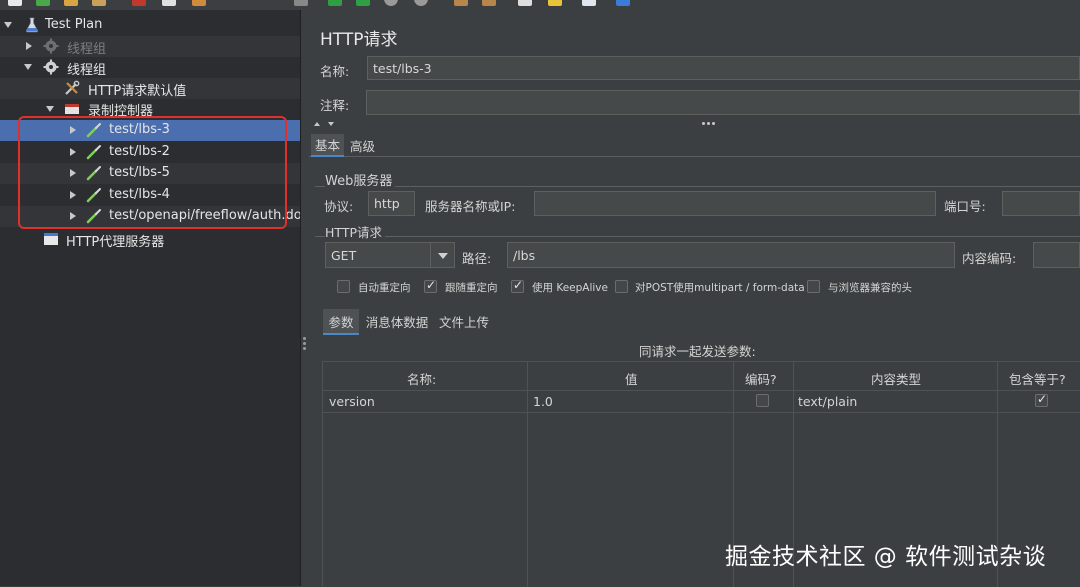  What do you see at coordinates (317, 124) in the screenshot?
I see `collapse-up-icon` at bounding box center [317, 124].